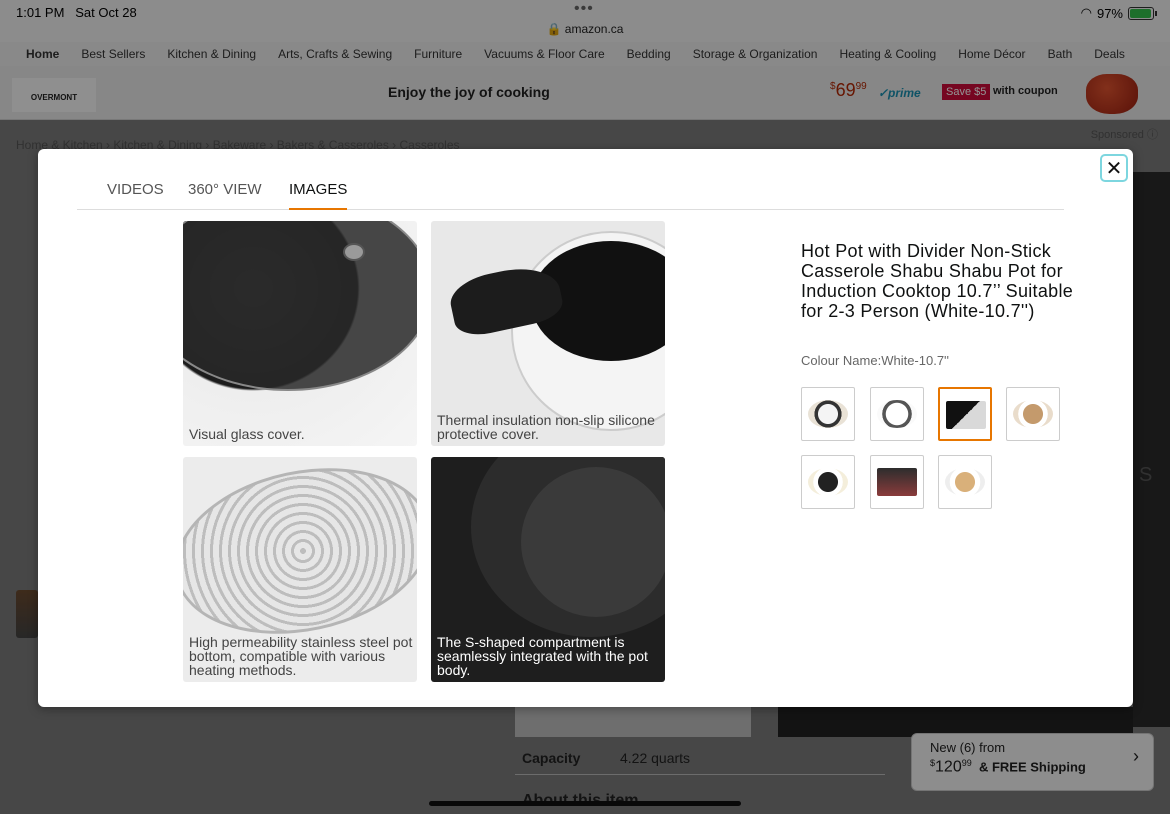 The height and width of the screenshot is (814, 1170). What do you see at coordinates (593, 542) in the screenshot?
I see `compartment-graphic` at bounding box center [593, 542].